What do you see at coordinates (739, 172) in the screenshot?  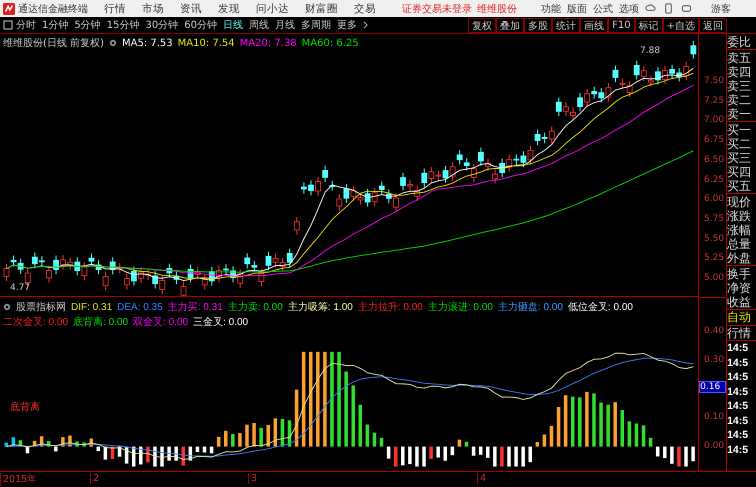 I see `quote-label: 买四` at bounding box center [739, 172].